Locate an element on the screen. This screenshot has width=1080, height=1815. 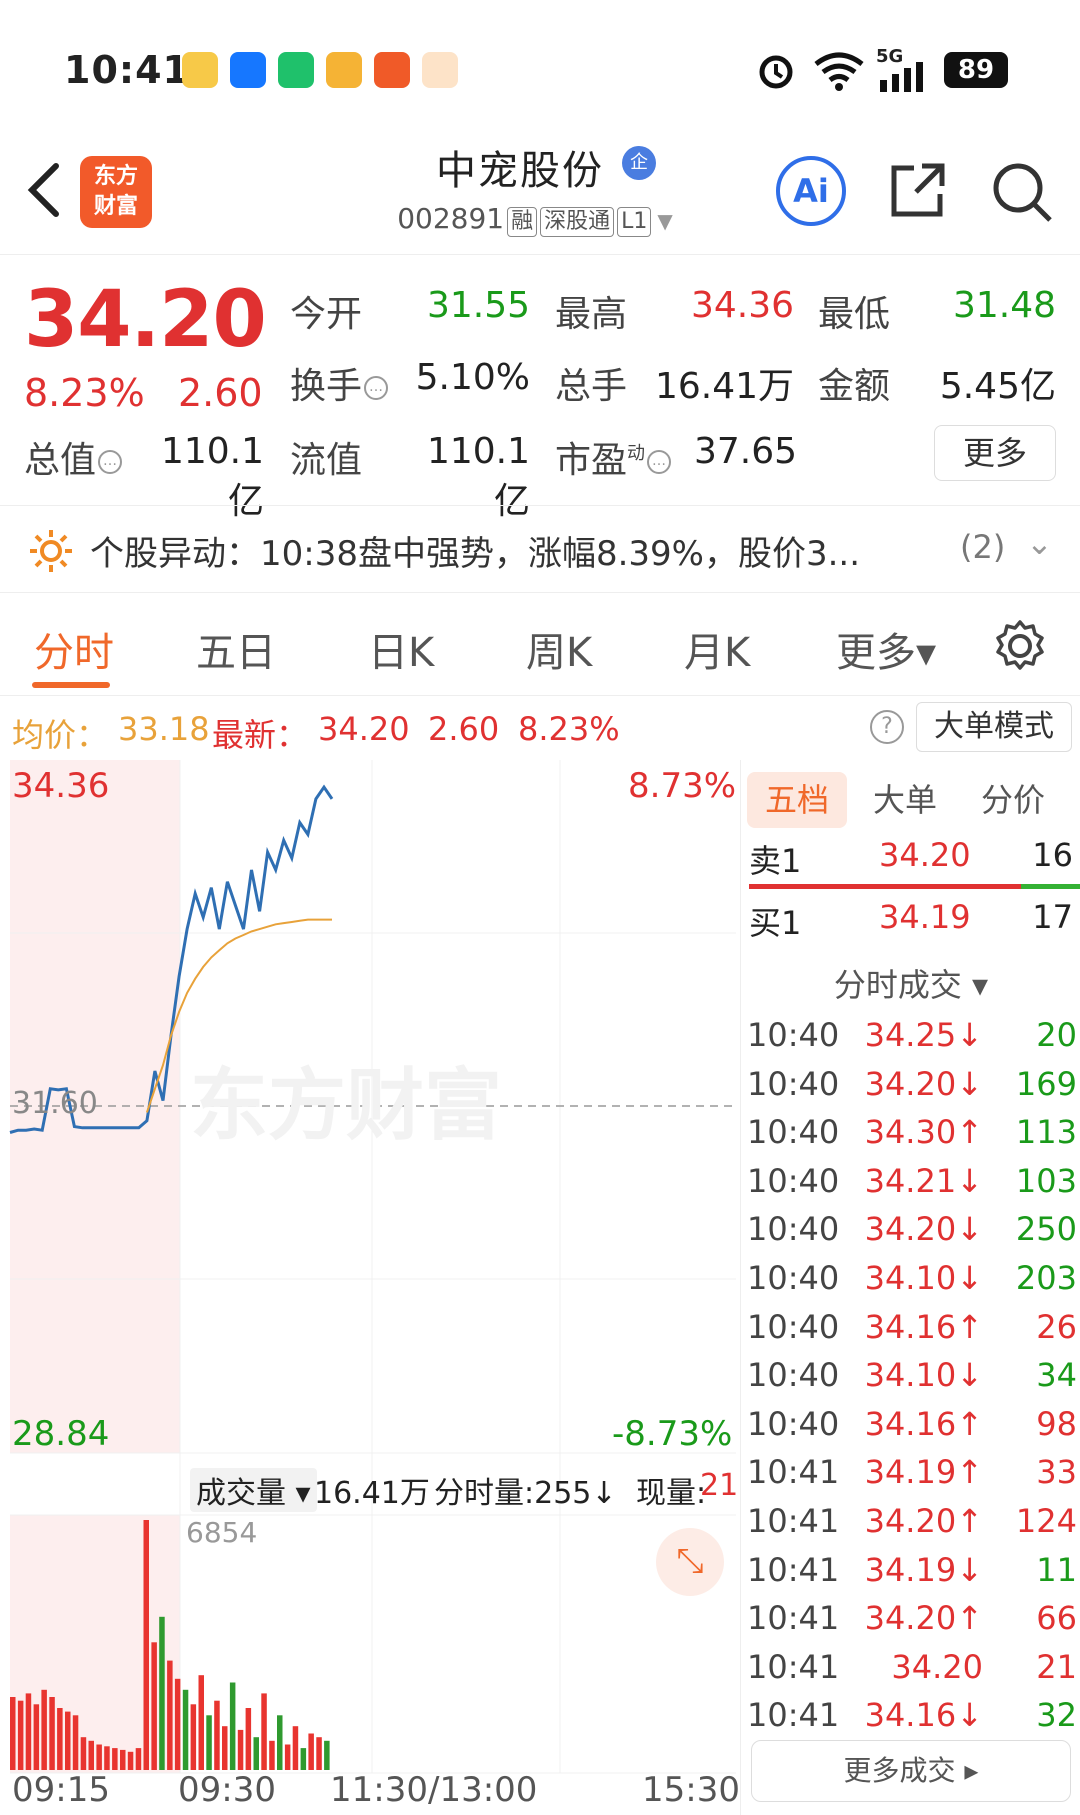
period-volume: 分时量:255↓ is located at coordinates (525, 1493).